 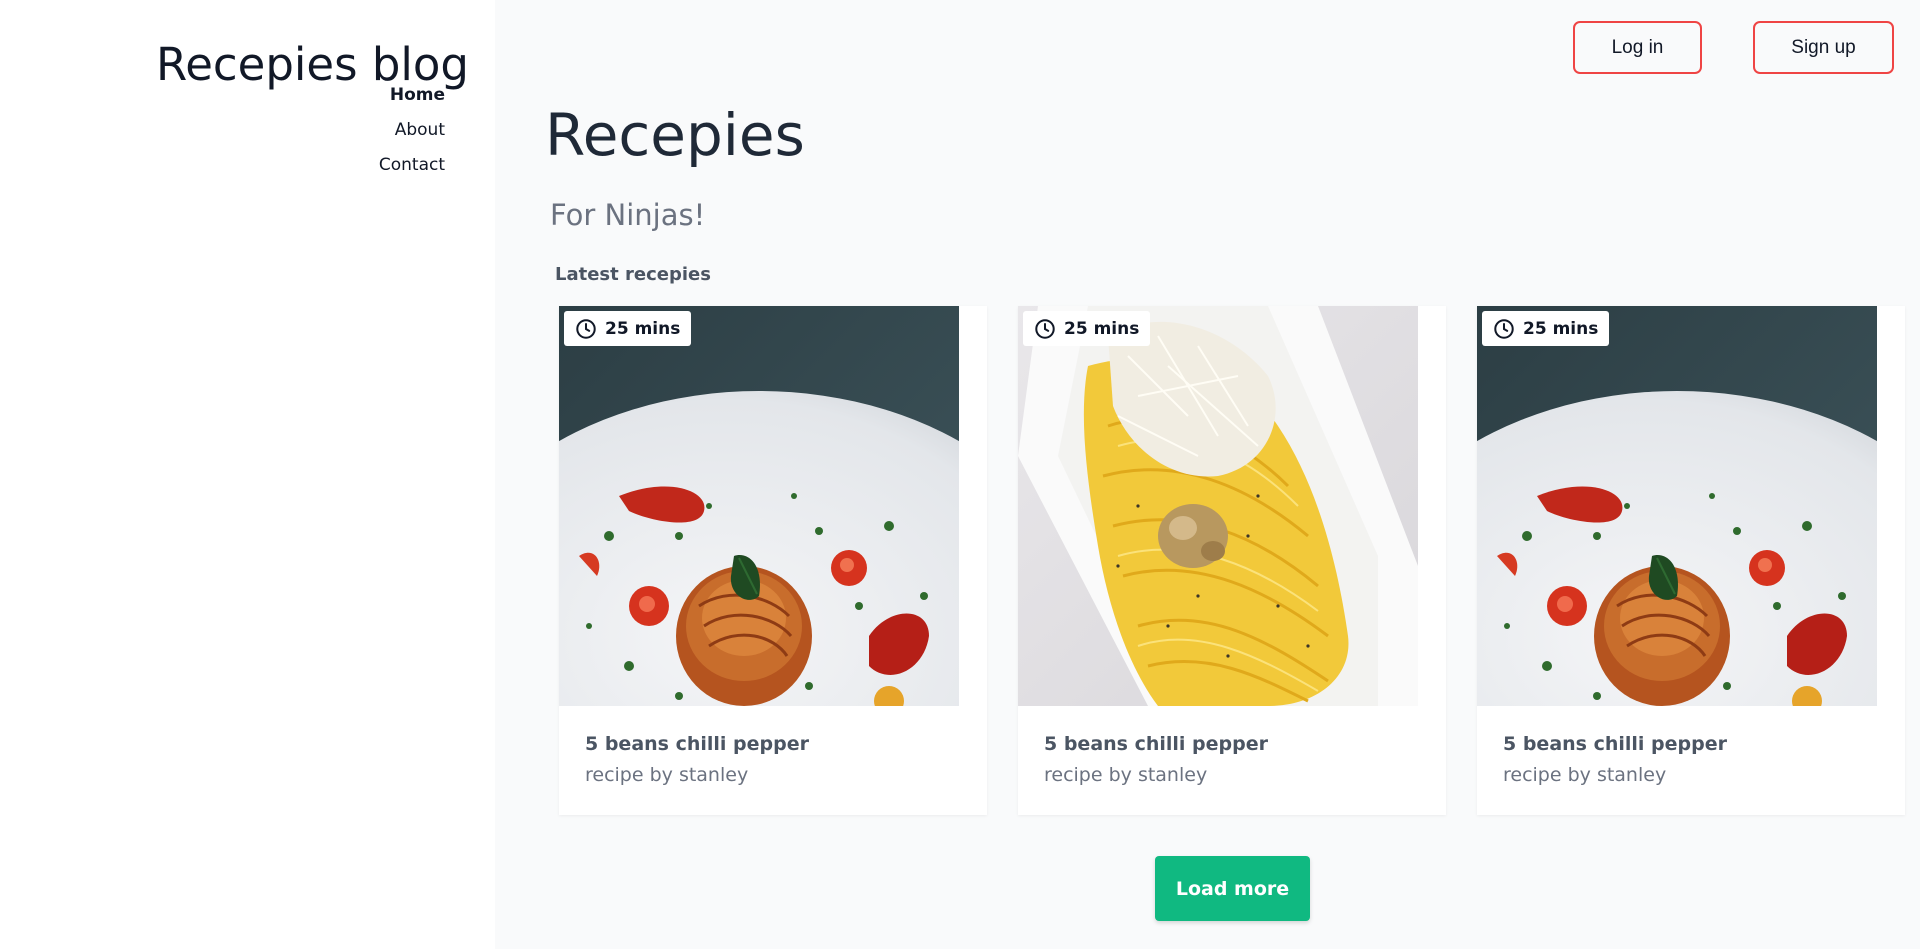 I want to click on nav-link-about: About, so click(x=412, y=130).